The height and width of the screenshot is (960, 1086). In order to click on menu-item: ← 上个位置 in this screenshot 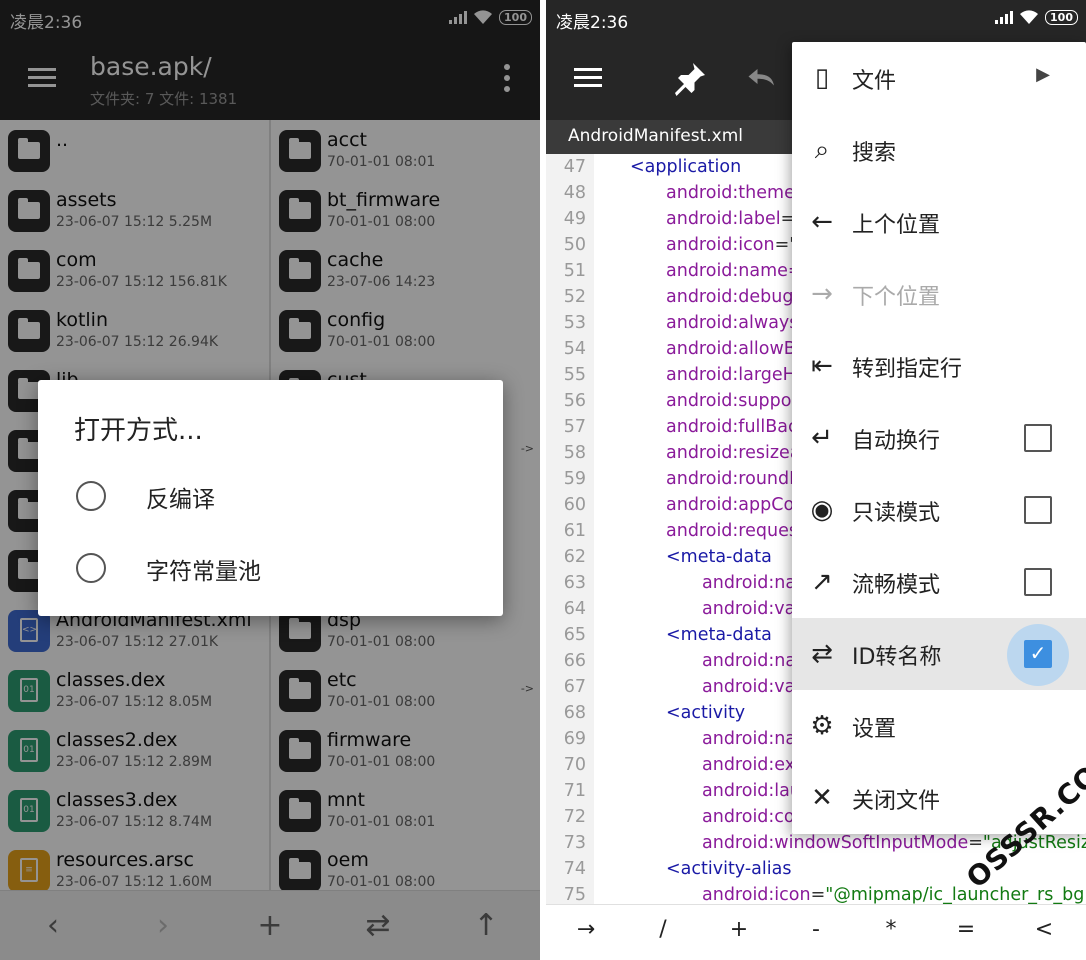, I will do `click(939, 222)`.